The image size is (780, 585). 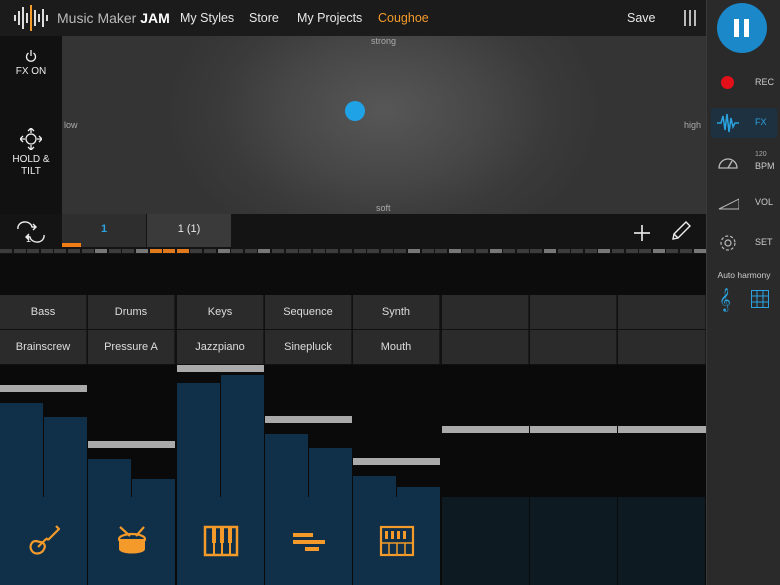 I want to click on track-tiles, so click(x=353, y=541).